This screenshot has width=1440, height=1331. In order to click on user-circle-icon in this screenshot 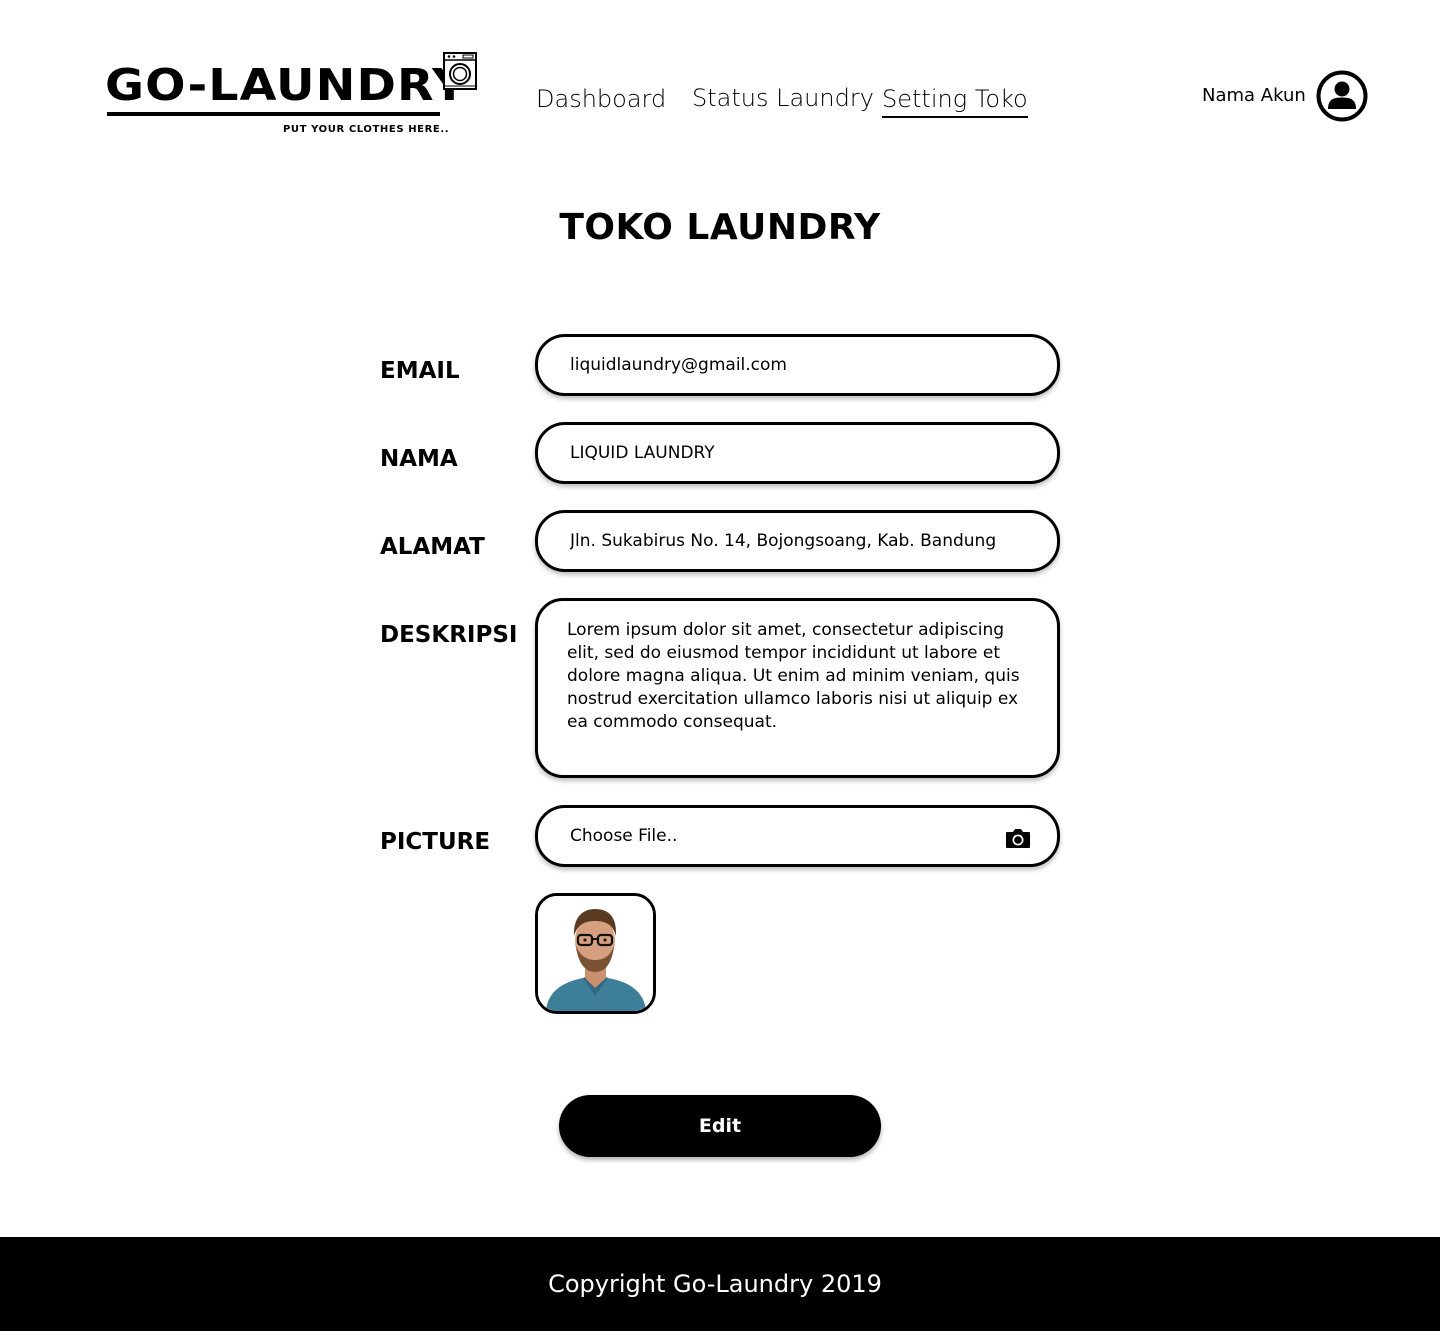, I will do `click(1342, 96)`.